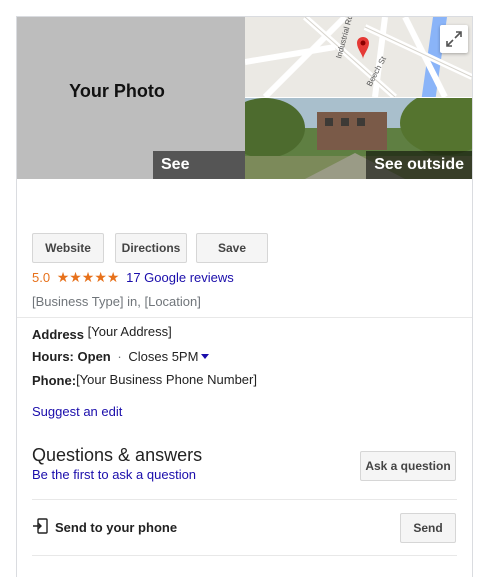 The image size is (487, 577). What do you see at coordinates (117, 91) in the screenshot?
I see `photo-placeholder-label: Your Photo` at bounding box center [117, 91].